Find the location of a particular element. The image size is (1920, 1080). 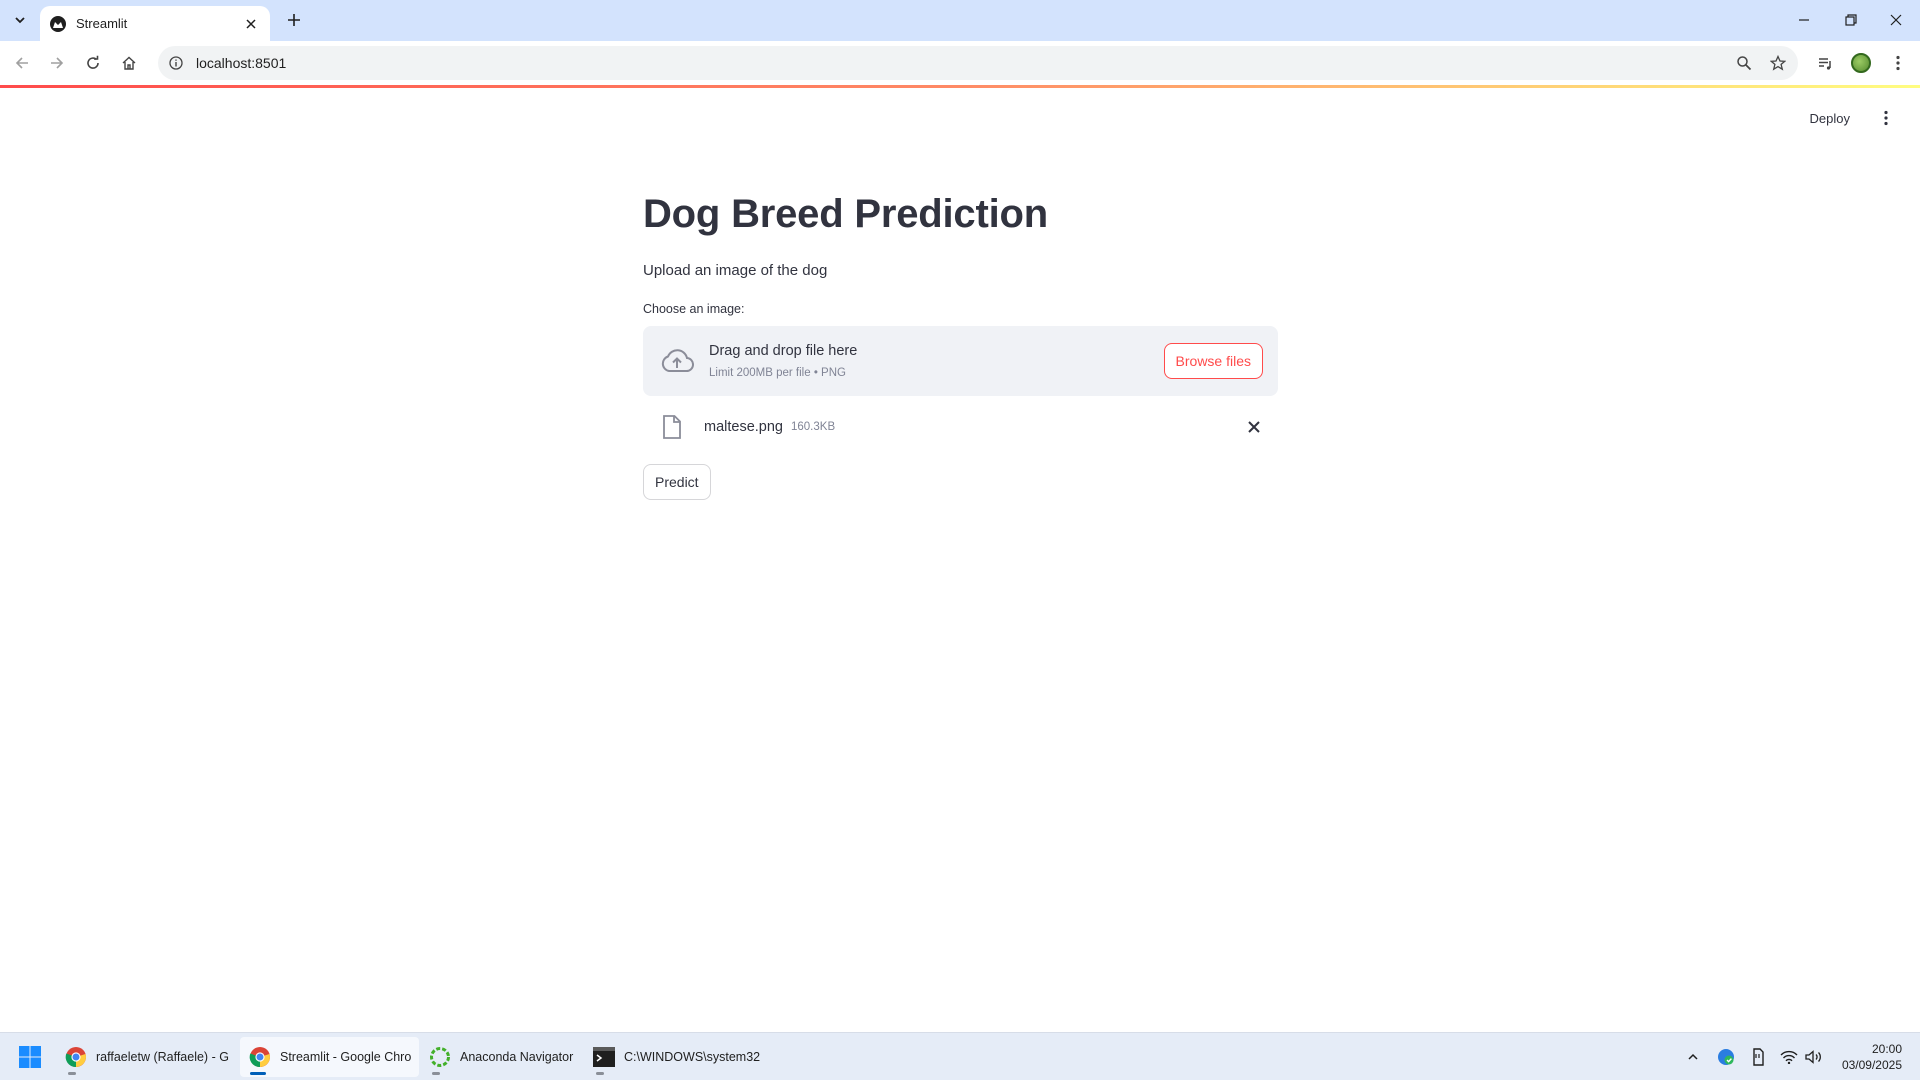

taskbar-app-chrome-streamlit: Streamlit - Google Chro is located at coordinates (330, 1057).